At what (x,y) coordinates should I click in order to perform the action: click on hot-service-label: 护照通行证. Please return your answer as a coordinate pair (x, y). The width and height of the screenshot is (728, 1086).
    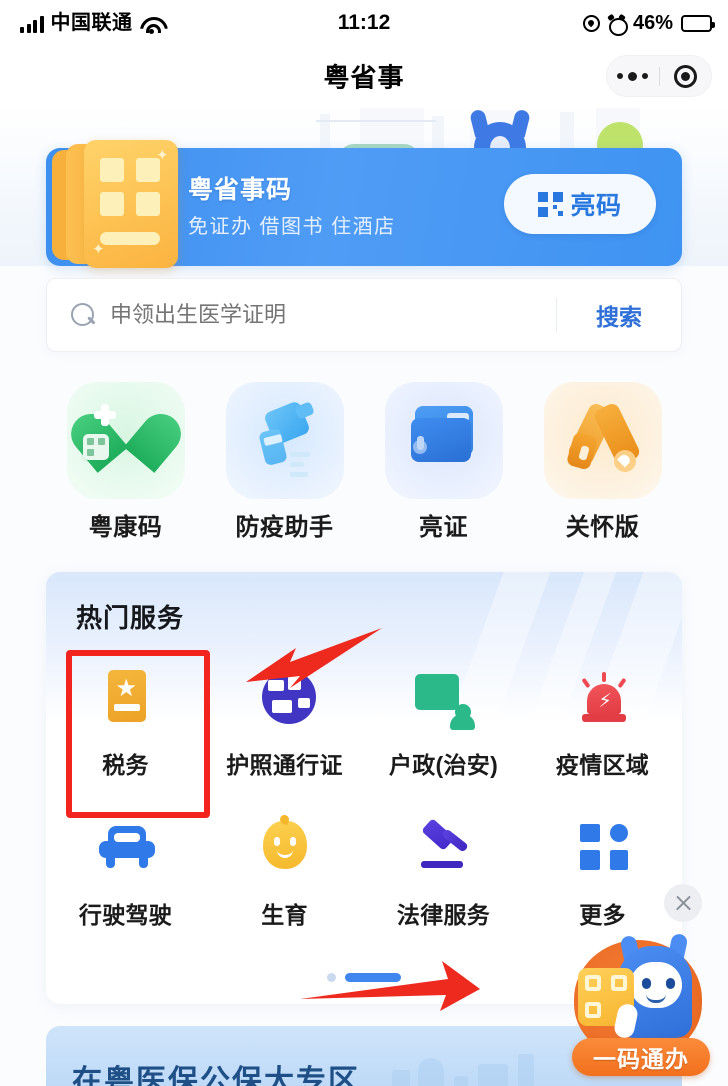
    Looking at the image, I should click on (284, 765).